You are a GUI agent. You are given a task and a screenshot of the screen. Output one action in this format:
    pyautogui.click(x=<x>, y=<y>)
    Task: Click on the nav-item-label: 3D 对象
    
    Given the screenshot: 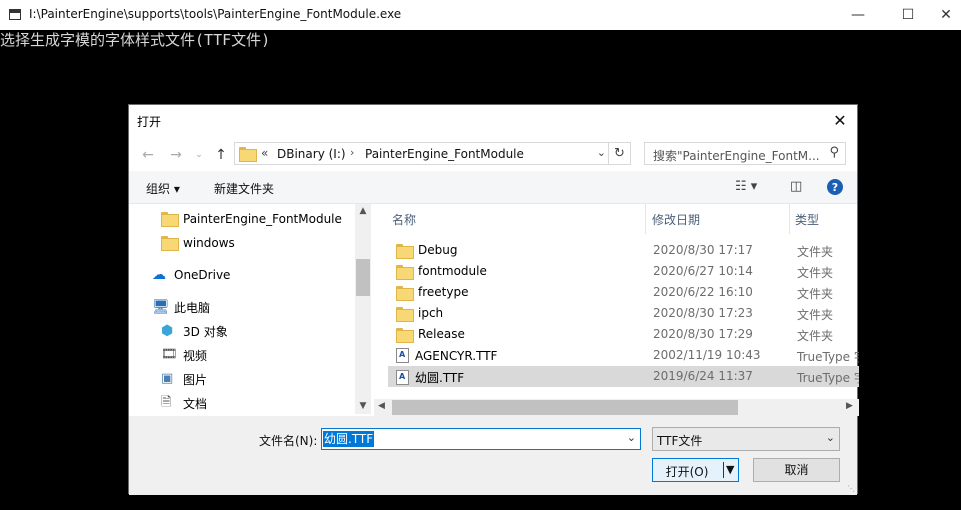 What is the action you would take?
    pyautogui.click(x=205, y=331)
    